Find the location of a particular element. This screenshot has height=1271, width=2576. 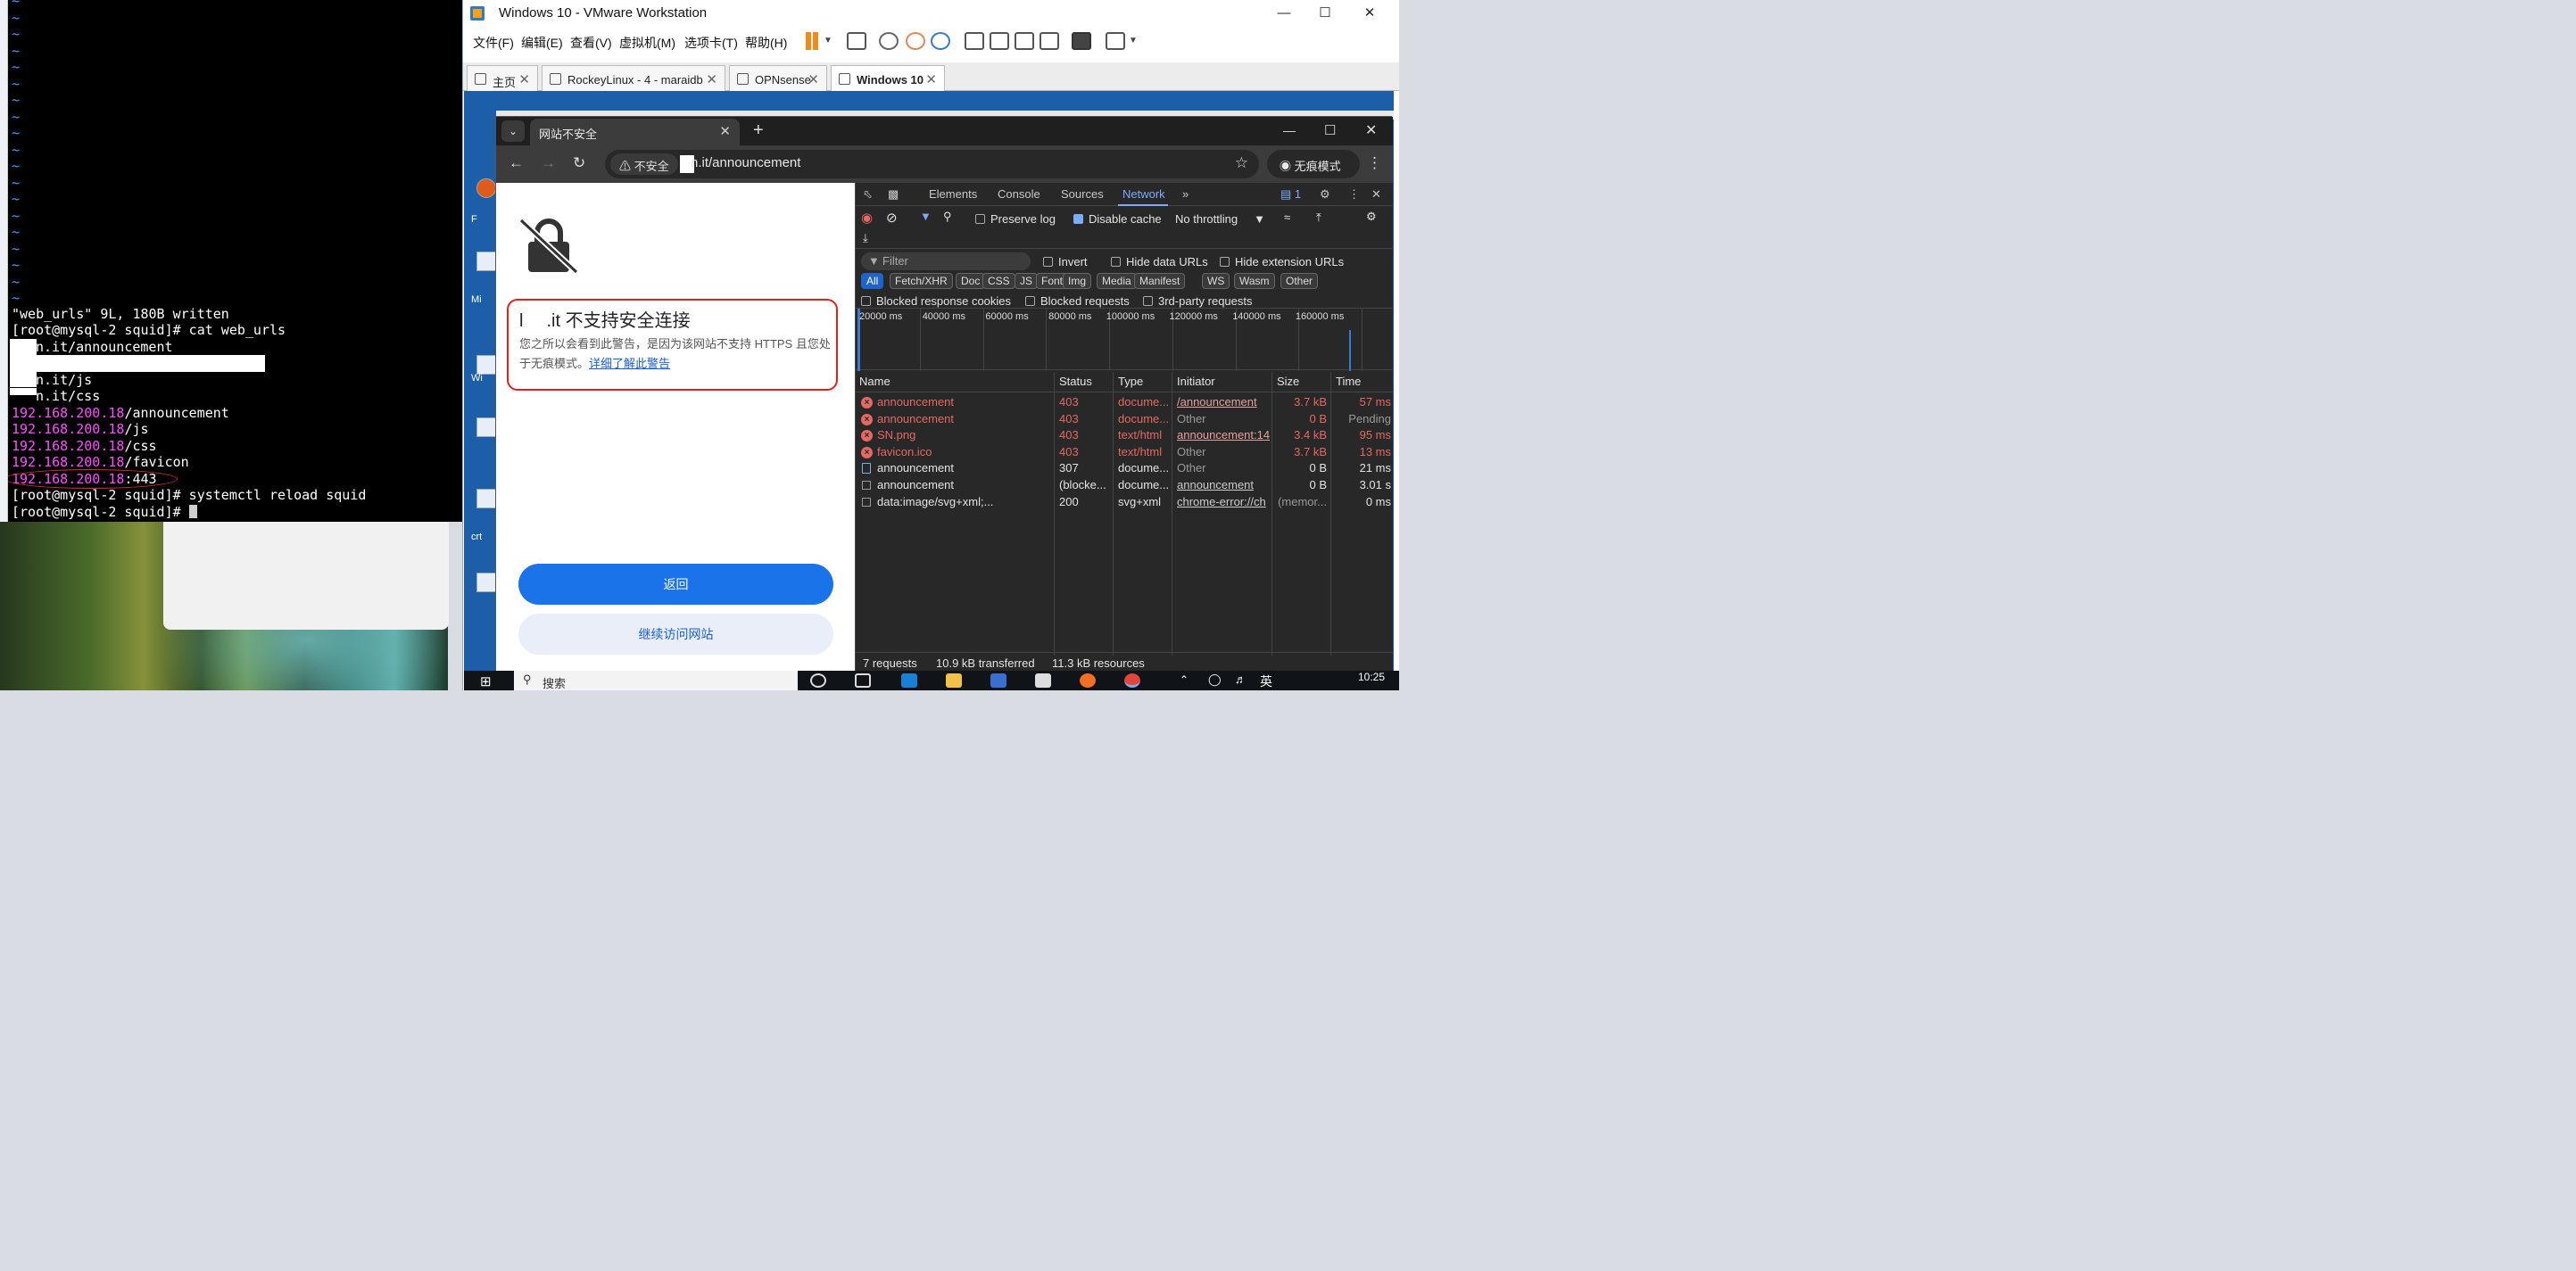

hide-data-urls-checkbox: Hide data URLs is located at coordinates (1159, 261).